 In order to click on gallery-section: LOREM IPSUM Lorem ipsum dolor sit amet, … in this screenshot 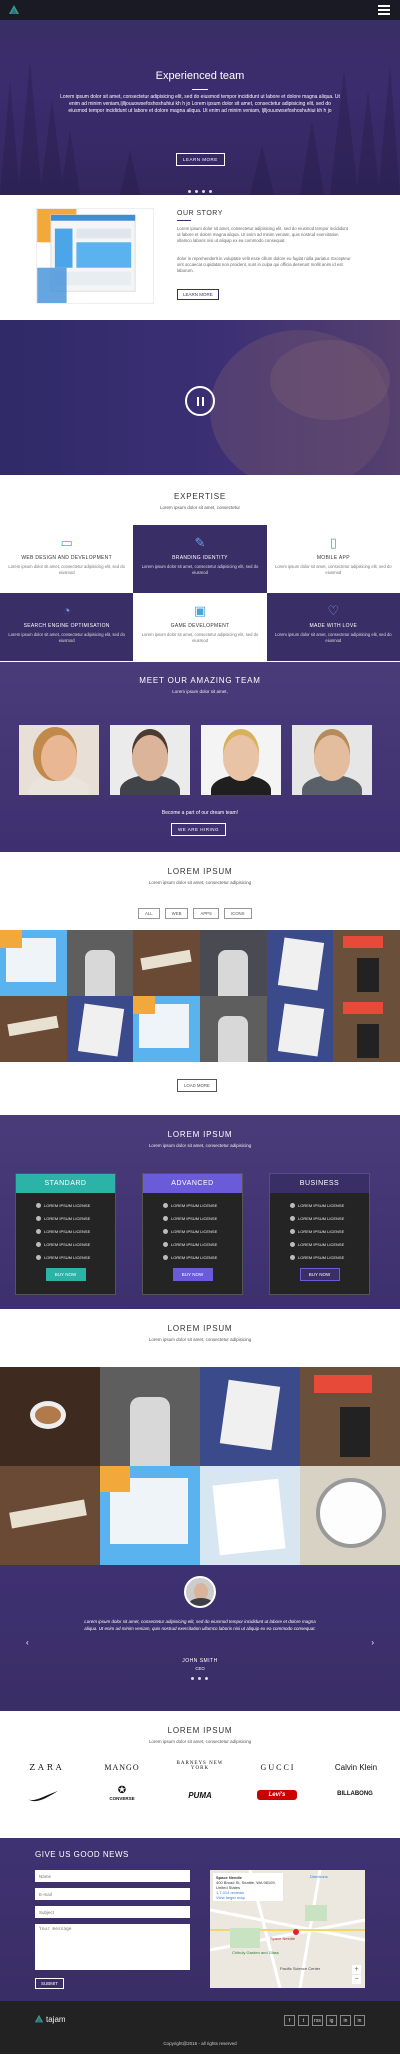, I will do `click(200, 1437)`.